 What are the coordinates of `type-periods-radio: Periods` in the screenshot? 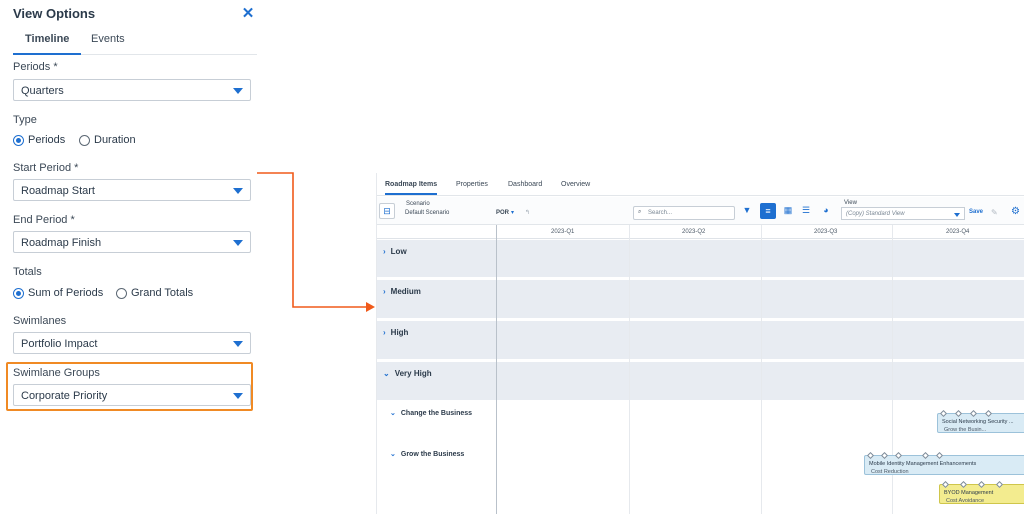 It's located at (39, 140).